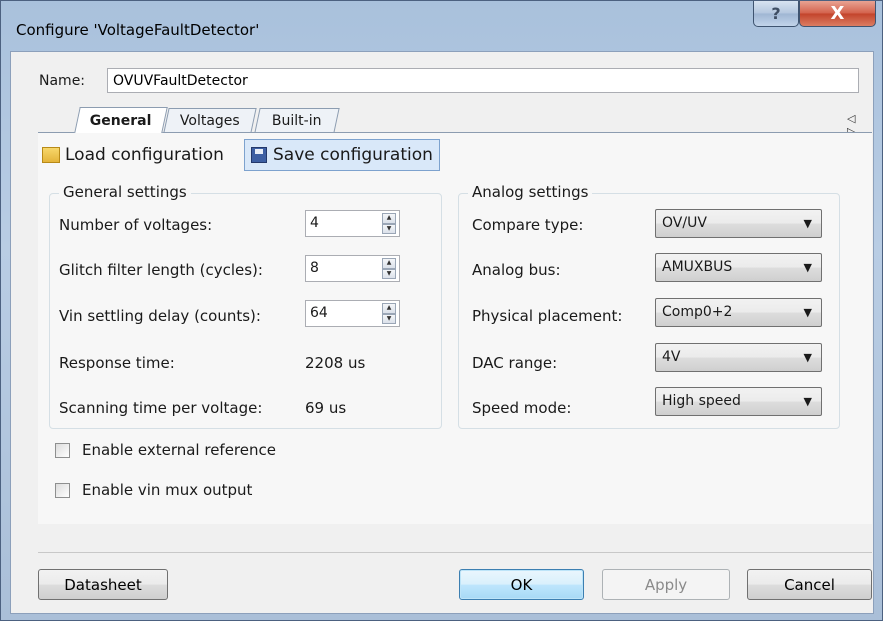 This screenshot has width=883, height=621. I want to click on apply-button: Apply, so click(666, 584).